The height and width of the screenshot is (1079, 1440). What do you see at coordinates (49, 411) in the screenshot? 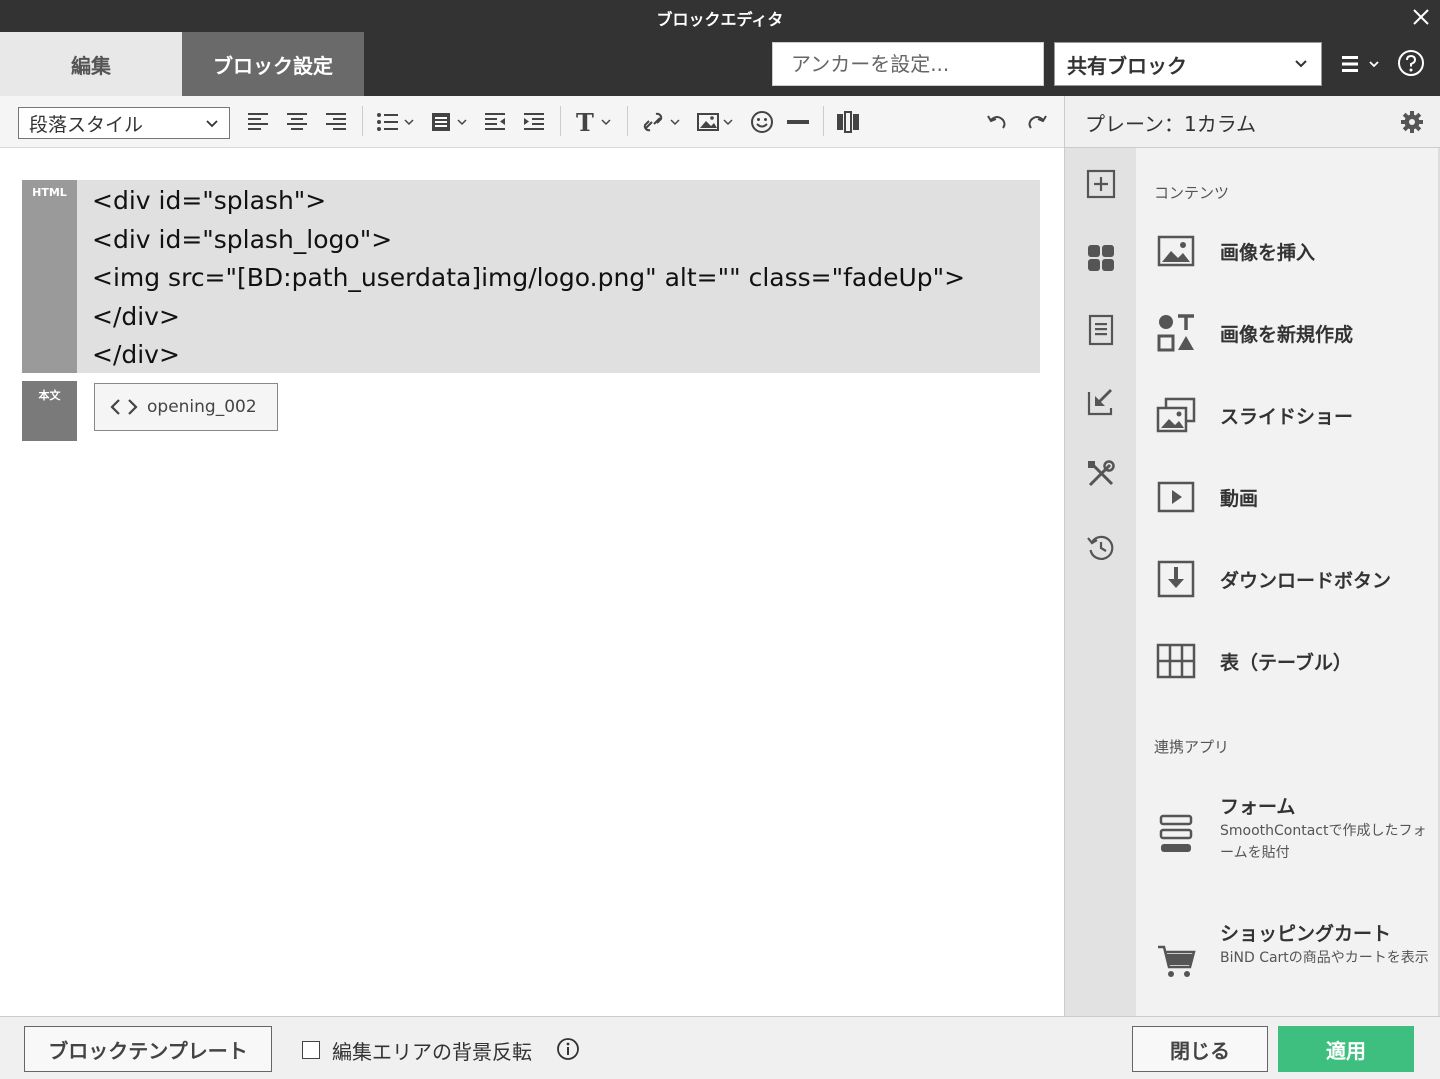
I see `body-tag-label: 本文` at bounding box center [49, 411].